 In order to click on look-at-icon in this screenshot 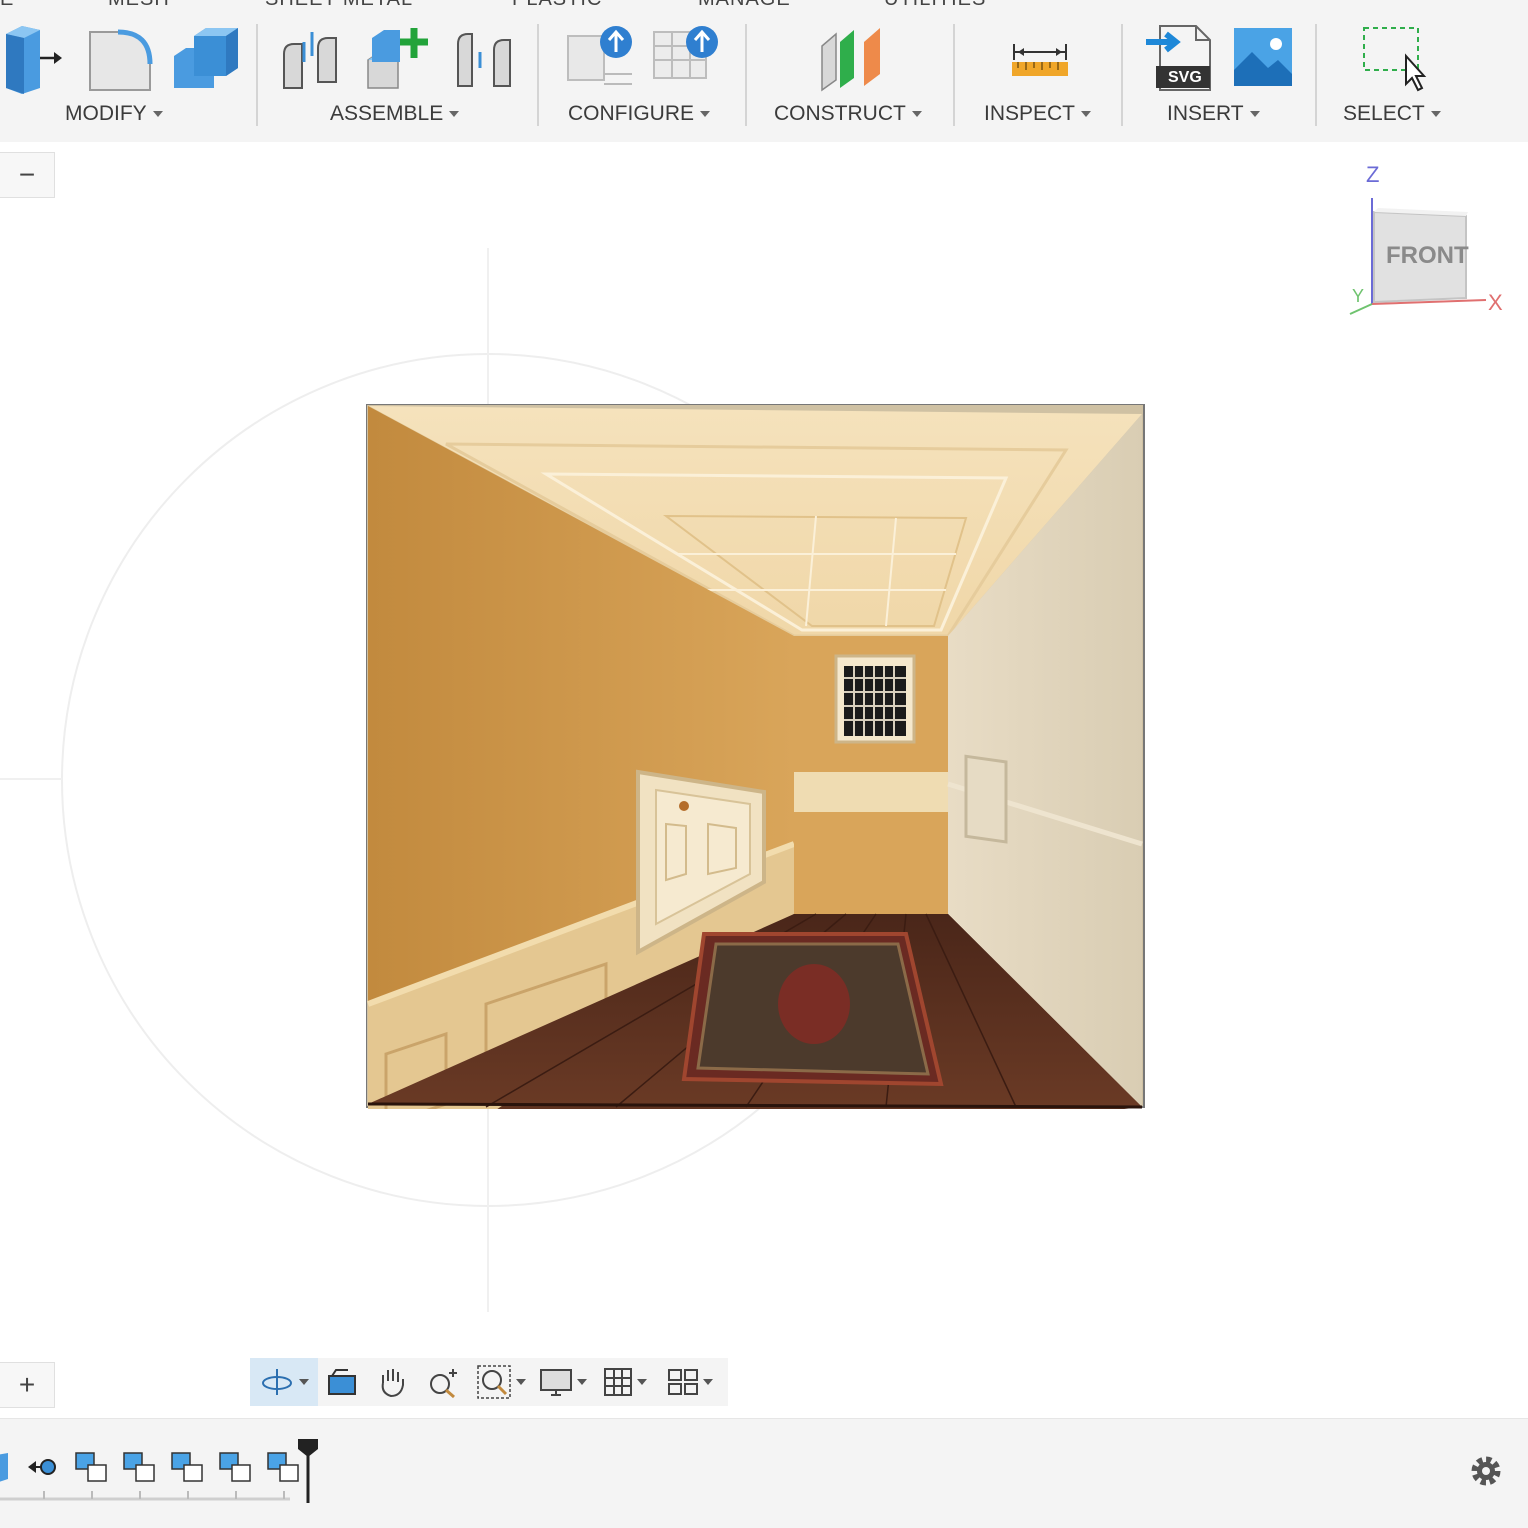, I will do `click(342, 1382)`.